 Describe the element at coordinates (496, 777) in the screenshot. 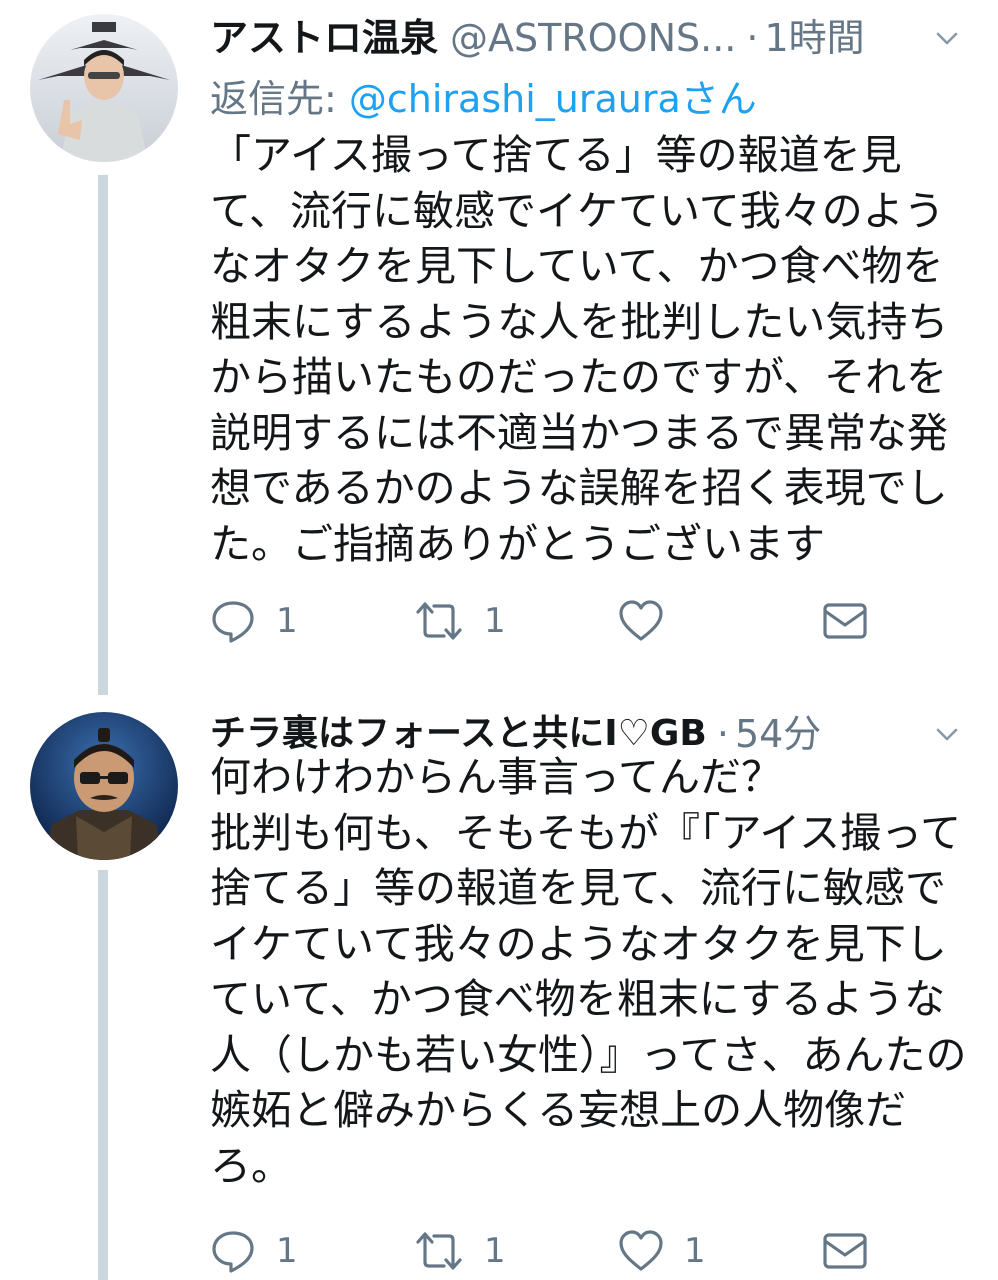

I see `tweet-text-line: 何わけわからん事言ってんだ？` at that location.